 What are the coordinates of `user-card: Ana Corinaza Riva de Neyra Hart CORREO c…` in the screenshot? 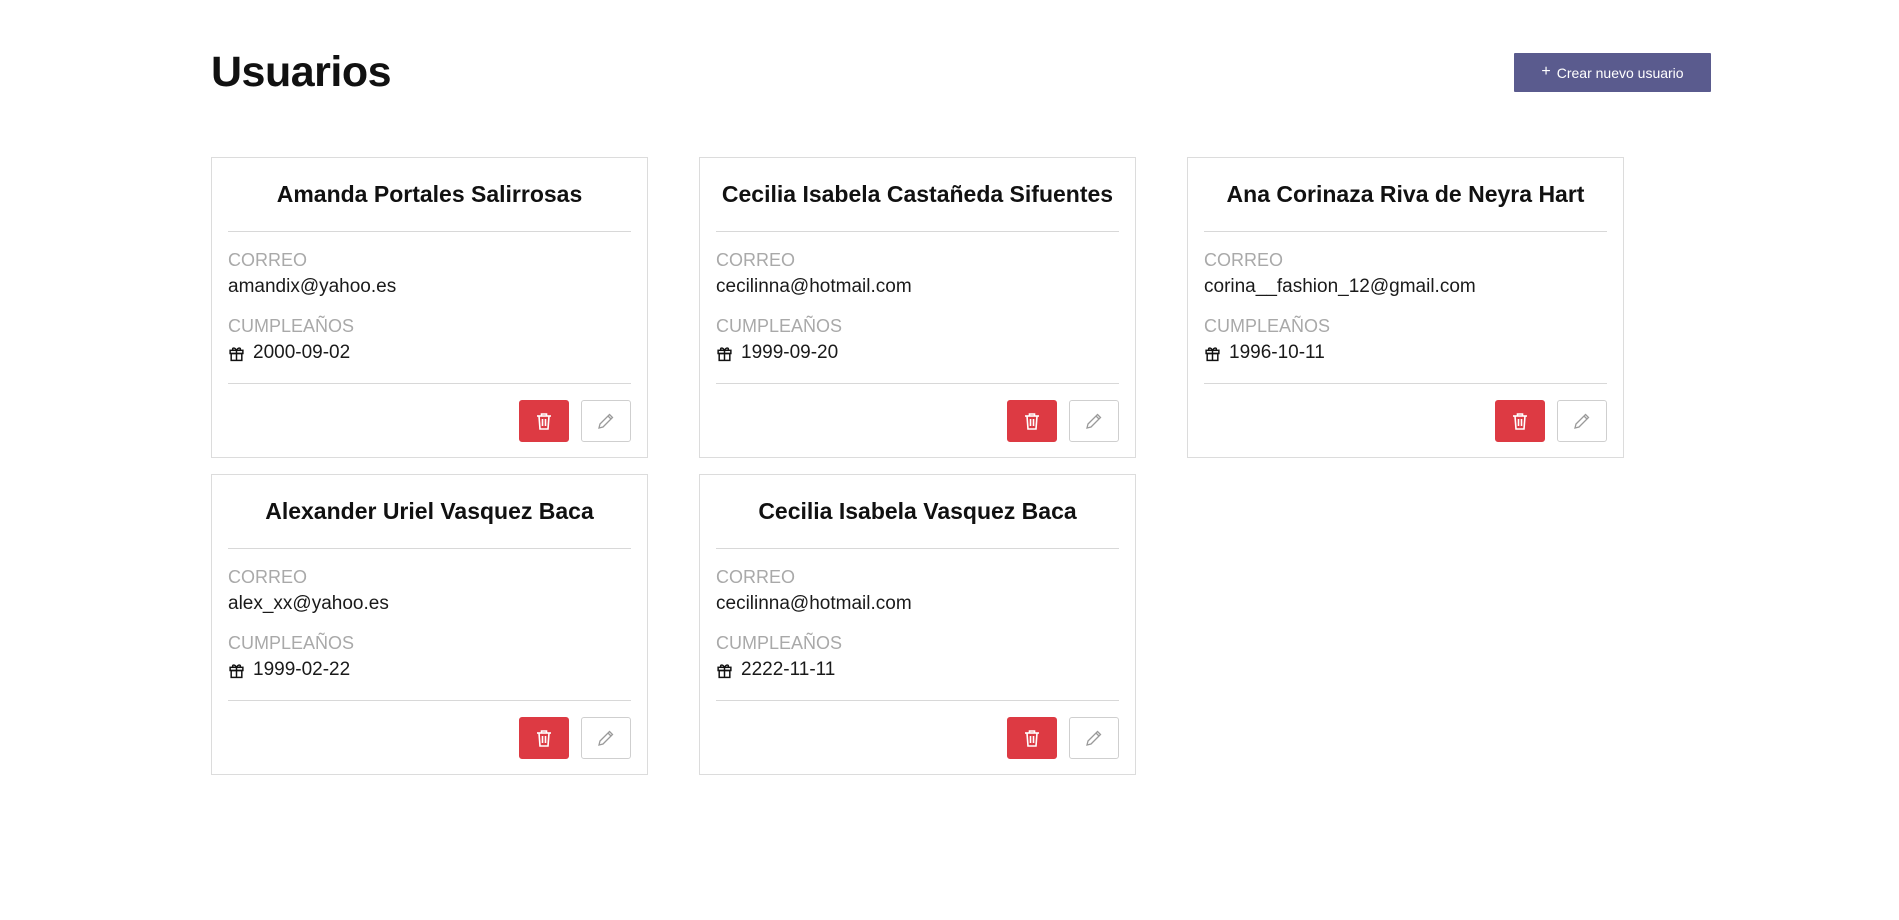 It's located at (1405, 307).